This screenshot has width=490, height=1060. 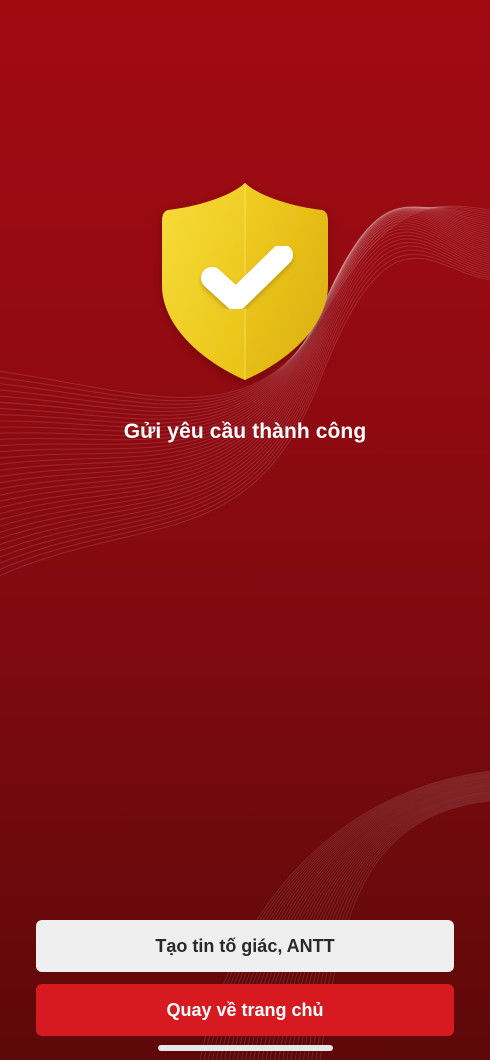 I want to click on shield-check-icon, so click(x=245, y=282).